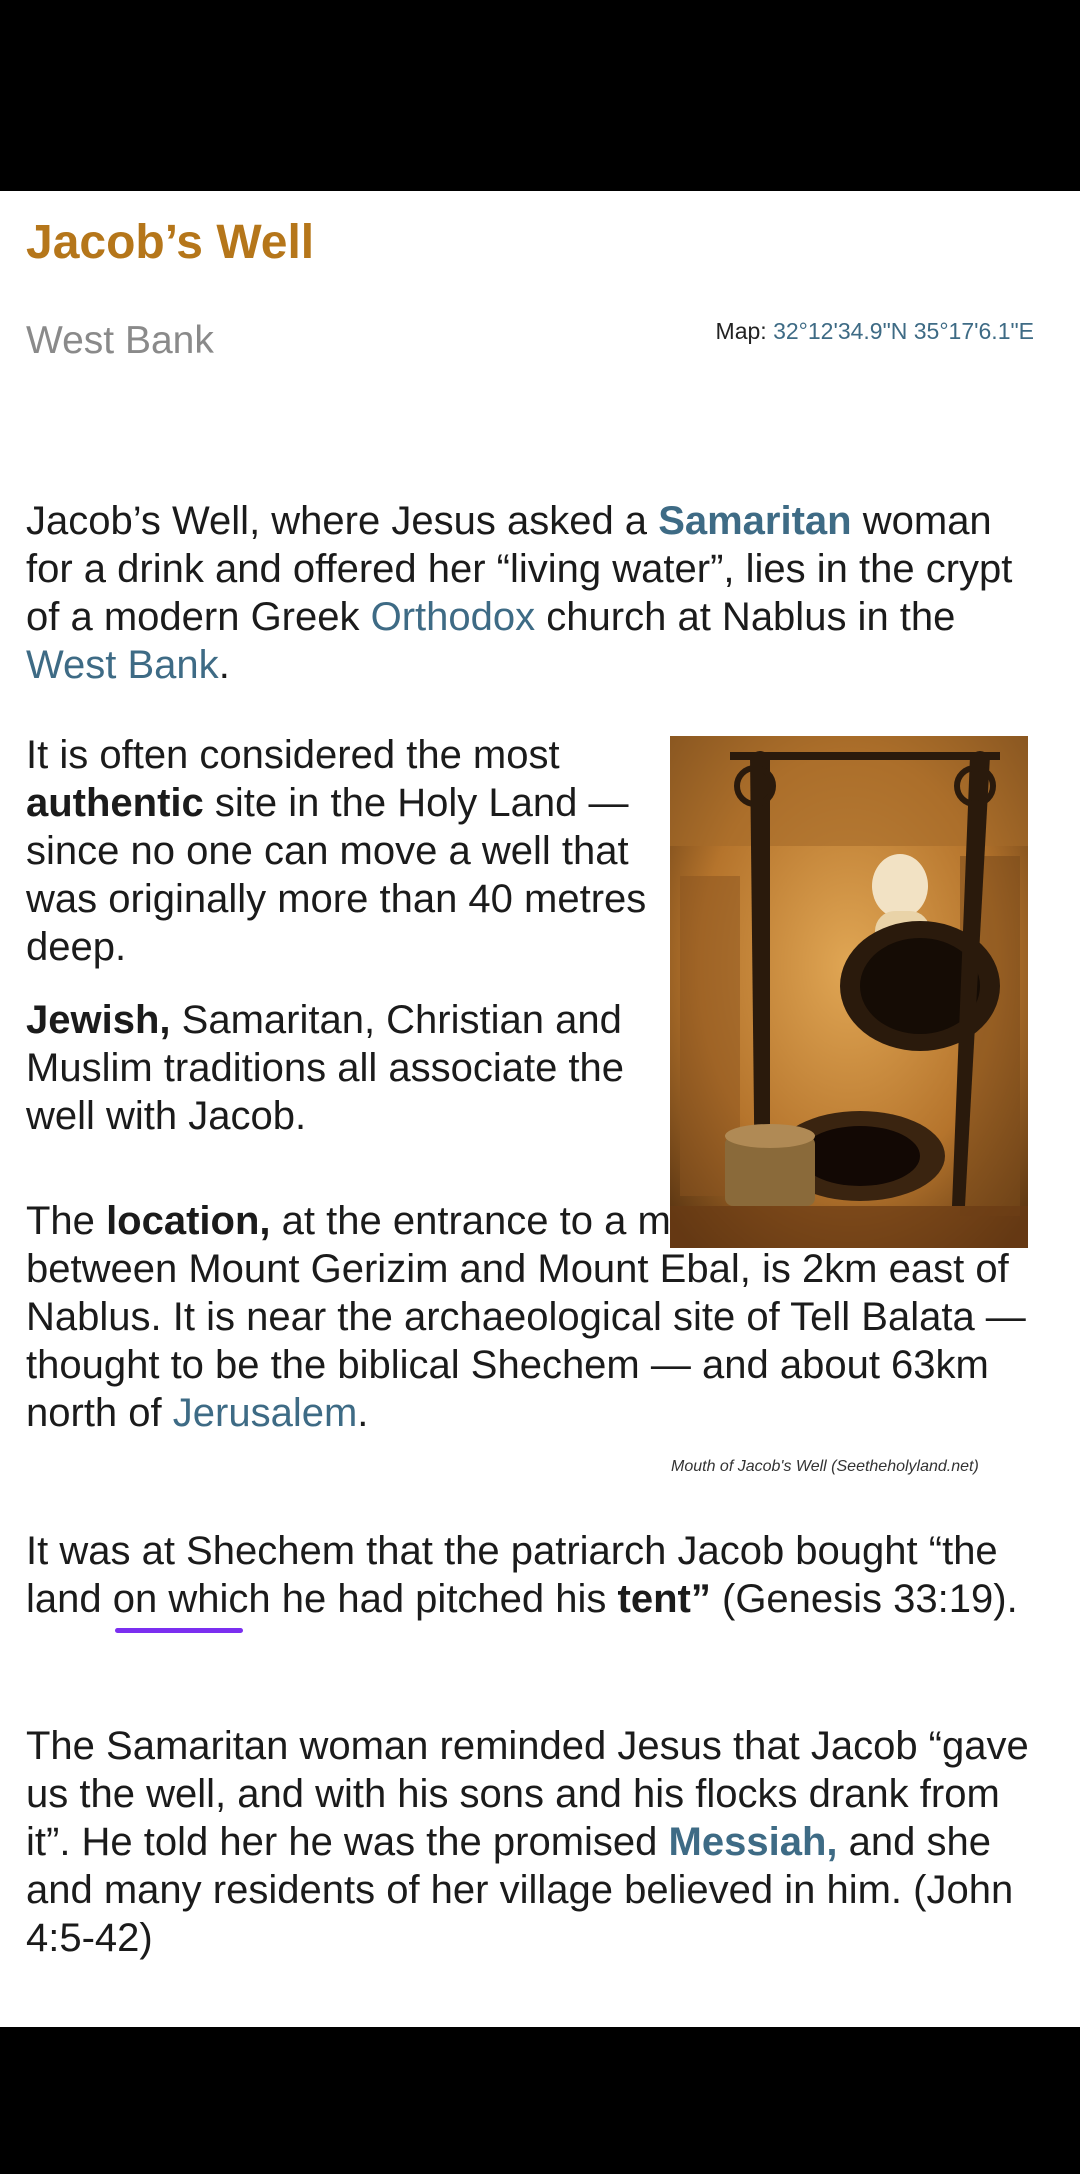 This screenshot has height=2174, width=1080. What do you see at coordinates (265, 1413) in the screenshot?
I see `link-jerusalem: Jerusalem` at bounding box center [265, 1413].